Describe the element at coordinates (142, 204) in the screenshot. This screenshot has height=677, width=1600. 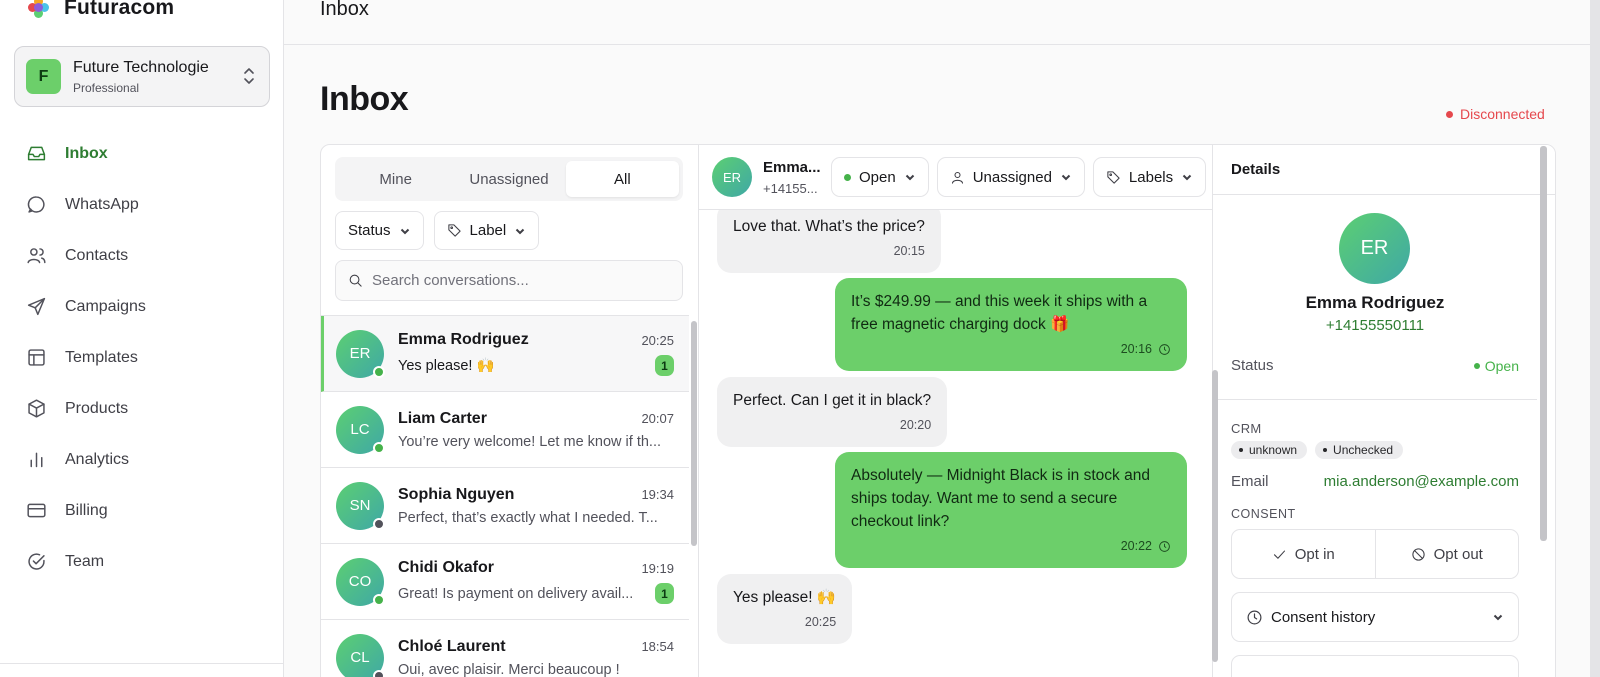
I see `sidebar-item-whatsapp: WhatsApp` at that location.